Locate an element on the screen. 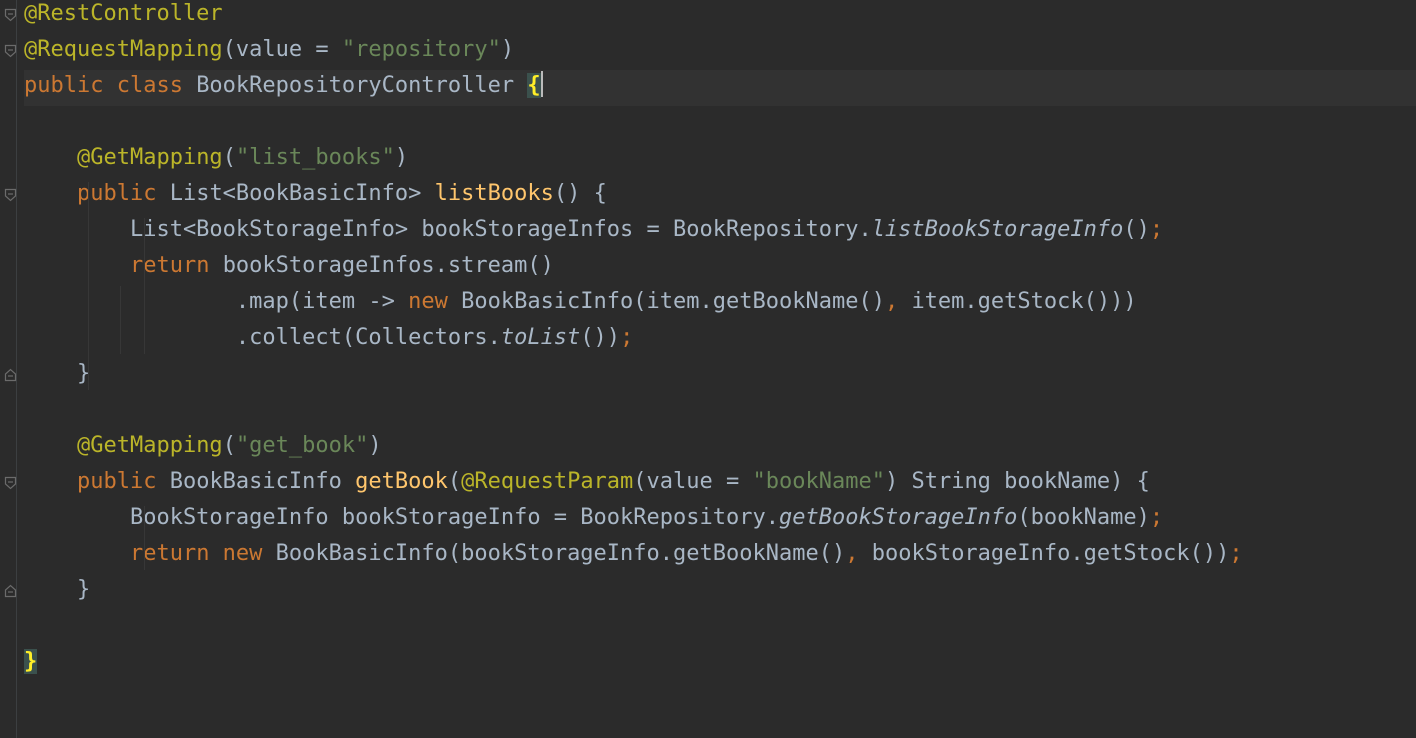 The height and width of the screenshot is (738, 1416). editor-gutter is located at coordinates (8, 369).